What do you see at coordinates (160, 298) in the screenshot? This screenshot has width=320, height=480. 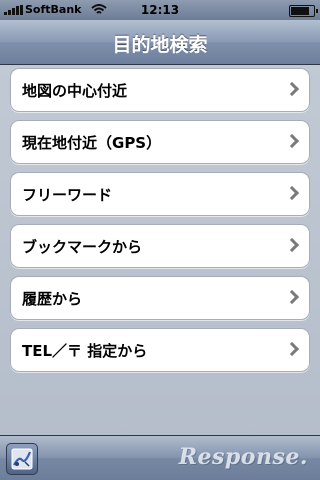 I see `menu-item-history: 履歴から` at bounding box center [160, 298].